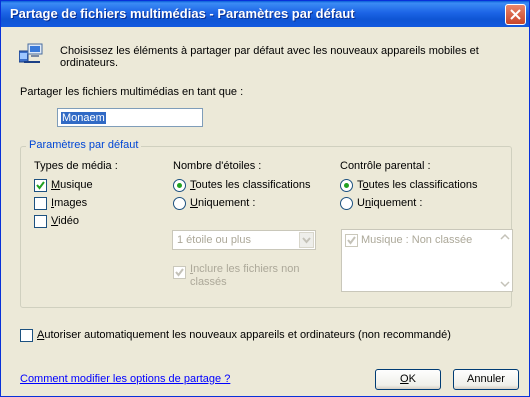 The width and height of the screenshot is (530, 397). Describe the element at coordinates (423, 185) in the screenshot. I see `parental-all-label: utes les classifications` at that location.